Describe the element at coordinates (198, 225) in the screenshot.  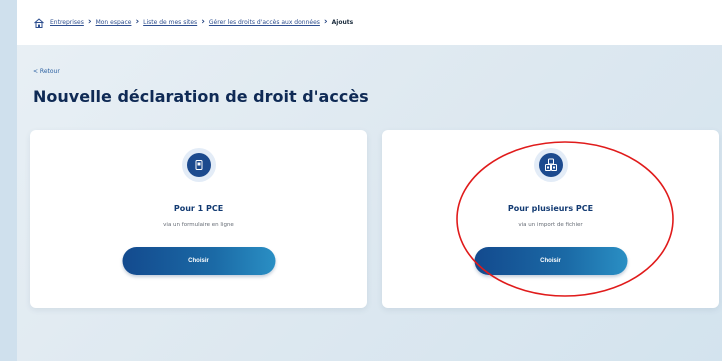
I see `card-subtitle: via un formulaire en ligne` at that location.